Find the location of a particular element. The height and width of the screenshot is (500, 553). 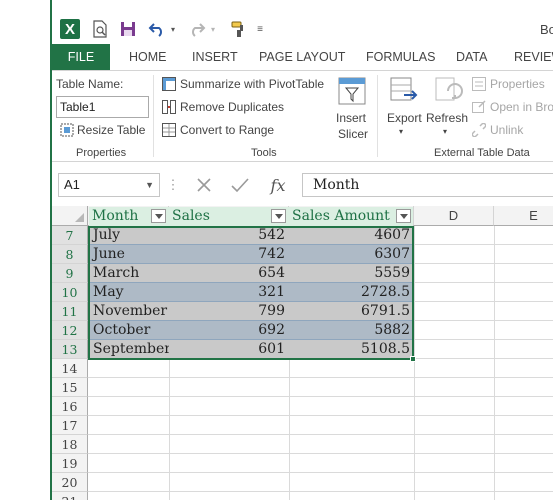

table-header-sales-amount: Sales Amount is located at coordinates (351, 216).